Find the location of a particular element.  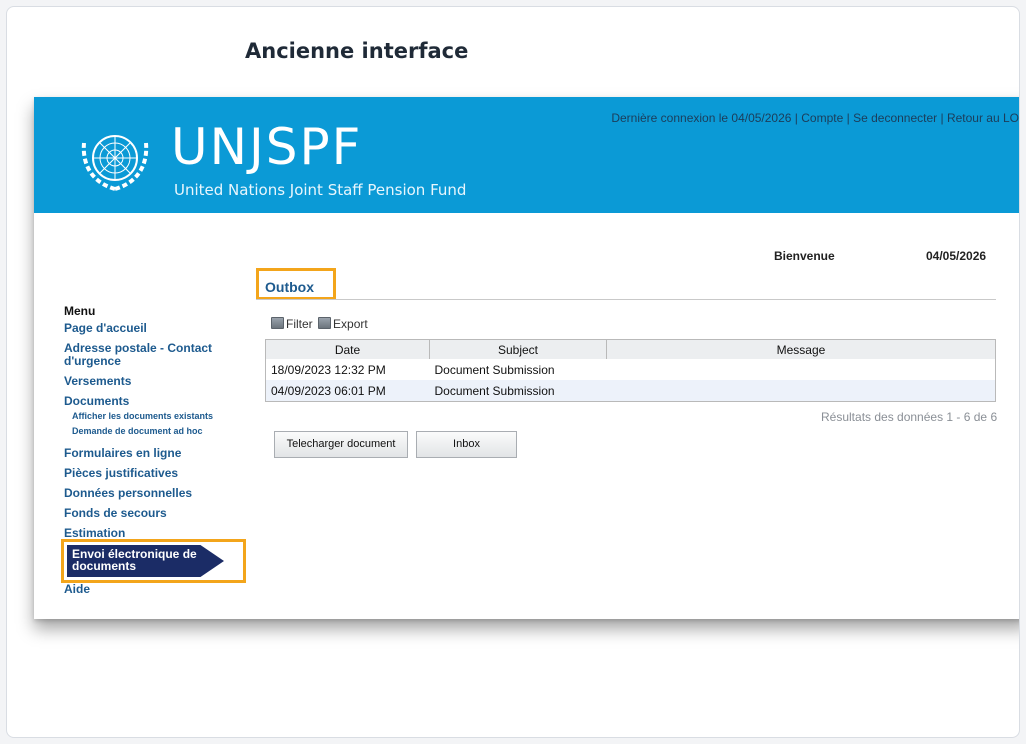

menu-item-forms: Formulaires en ligne is located at coordinates (164, 453).